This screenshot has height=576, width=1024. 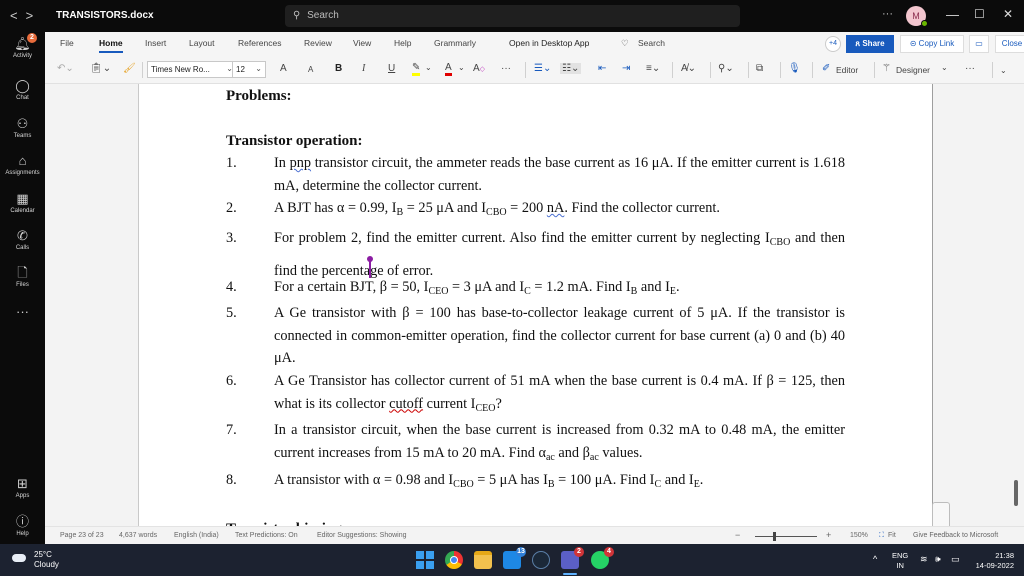 I want to click on clear-formatting-icon: A◇, so click(x=479, y=68).